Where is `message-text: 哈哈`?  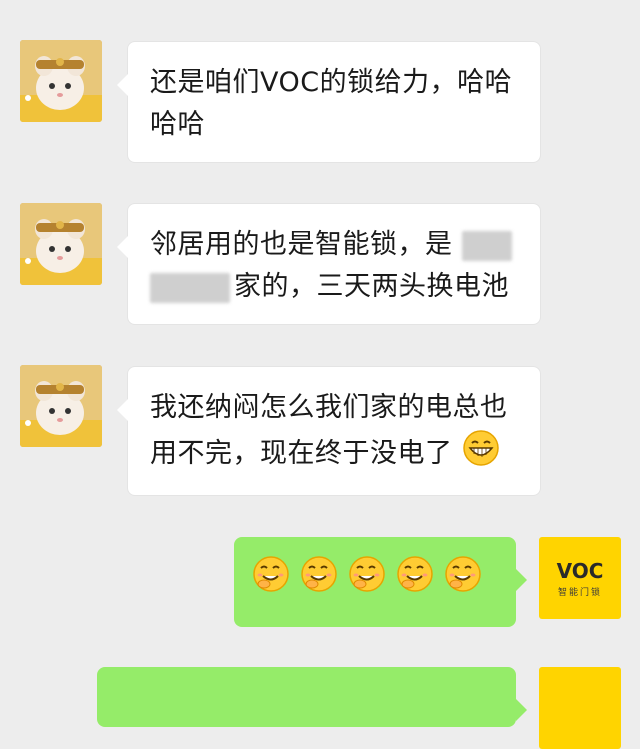 message-text: 哈哈 is located at coordinates (177, 124).